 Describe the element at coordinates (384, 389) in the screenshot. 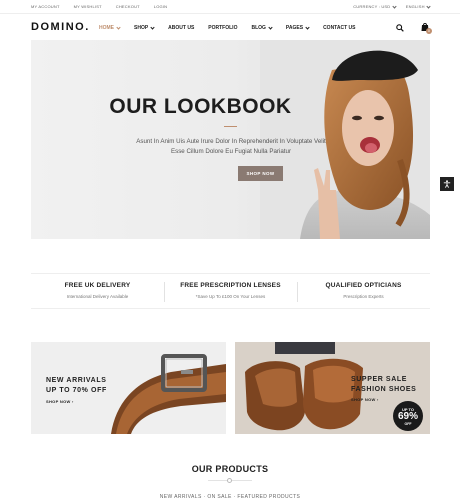

I see `banner-right-line2: FASHION SHOES` at that location.